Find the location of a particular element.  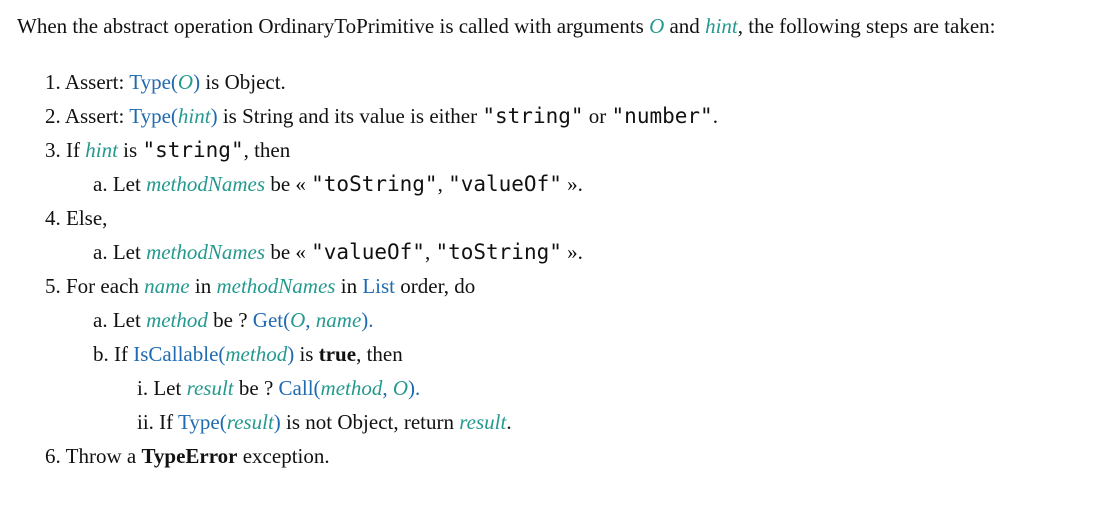

step-text: Throw a is located at coordinates (103, 456).